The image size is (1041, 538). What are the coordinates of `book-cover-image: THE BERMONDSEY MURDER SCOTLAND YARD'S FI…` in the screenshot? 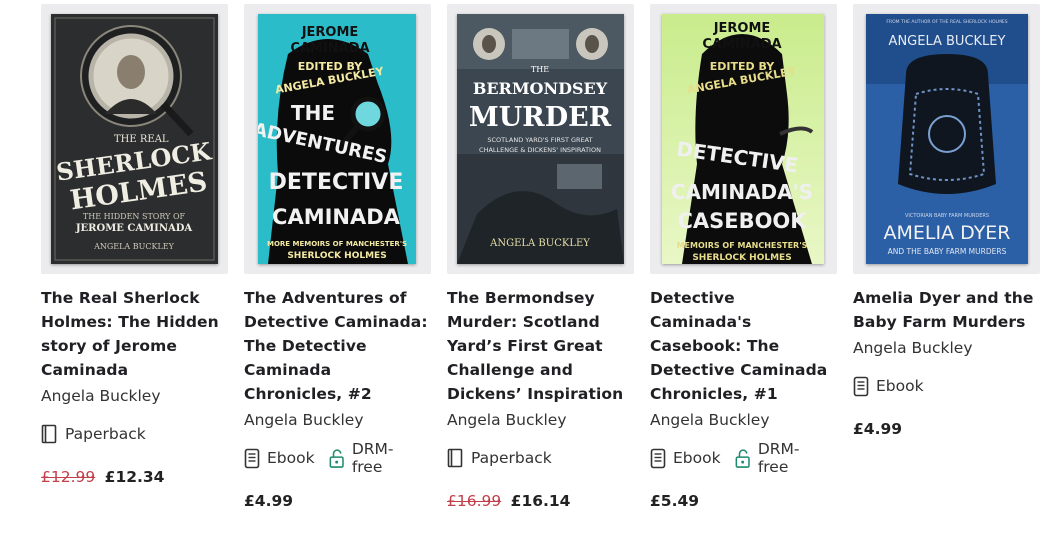 It's located at (540, 139).